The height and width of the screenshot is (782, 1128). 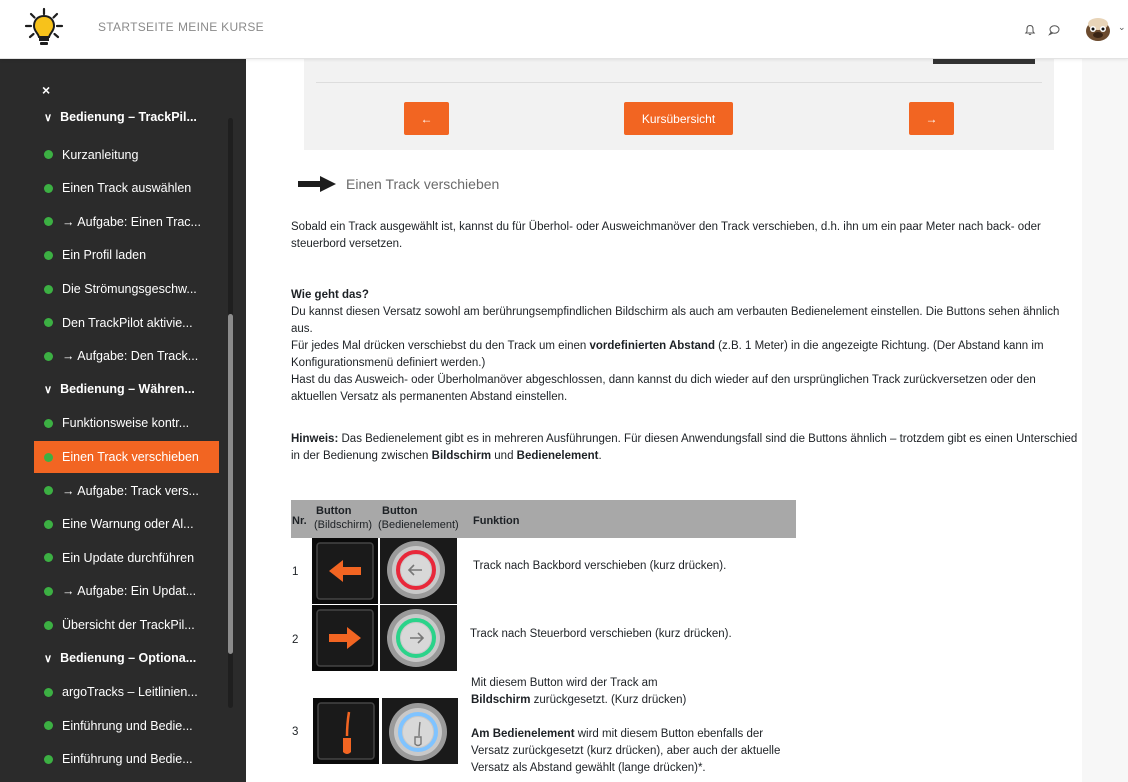 What do you see at coordinates (564, 29) in the screenshot?
I see `top-navbar: STARTSEITE MEINE KURSE ⌄` at bounding box center [564, 29].